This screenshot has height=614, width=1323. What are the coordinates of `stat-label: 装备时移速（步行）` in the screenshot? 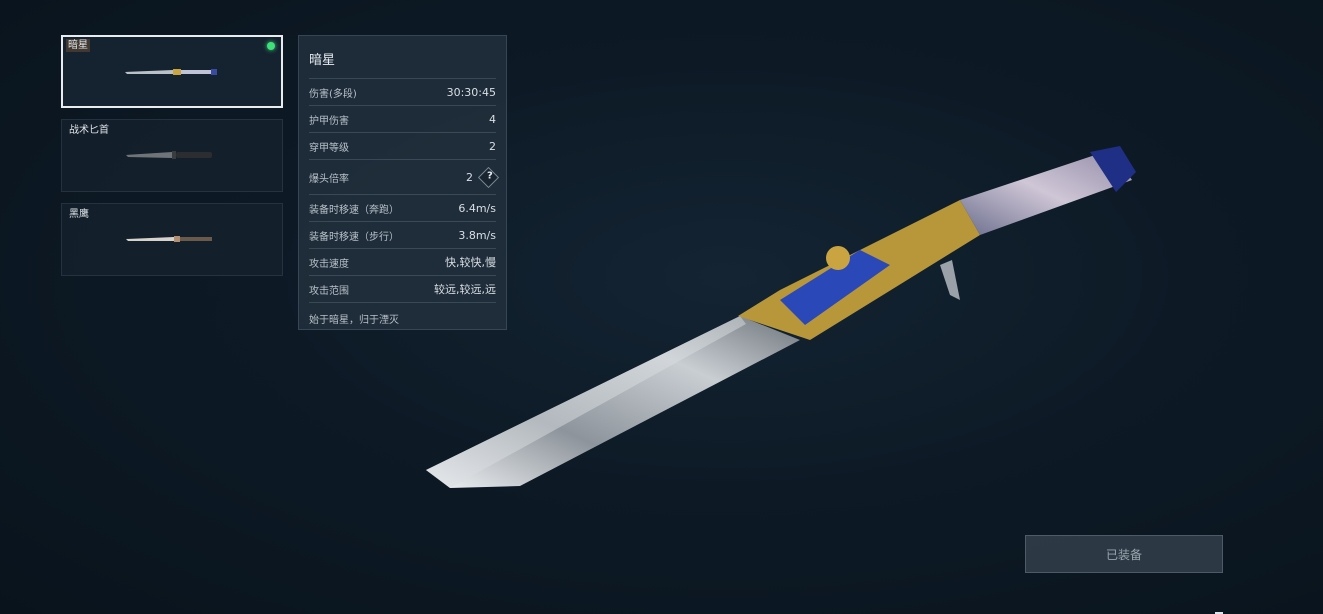 It's located at (354, 237).